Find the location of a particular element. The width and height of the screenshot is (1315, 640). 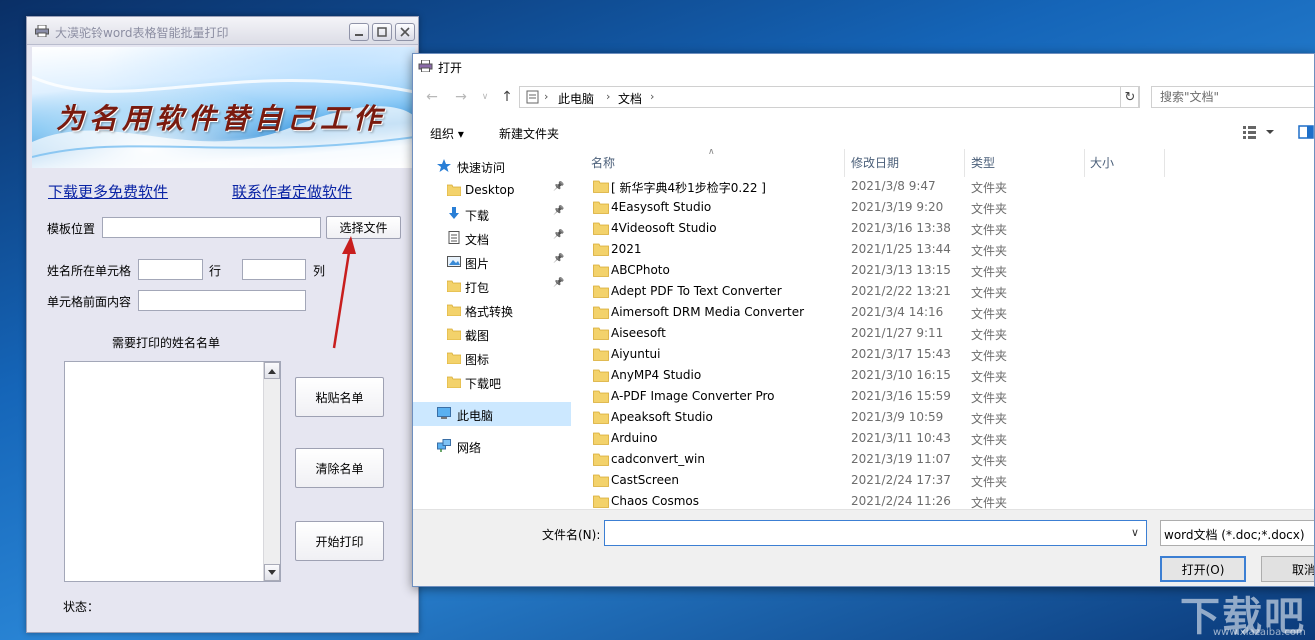

nav-item: 此电脑 is located at coordinates (492, 414).